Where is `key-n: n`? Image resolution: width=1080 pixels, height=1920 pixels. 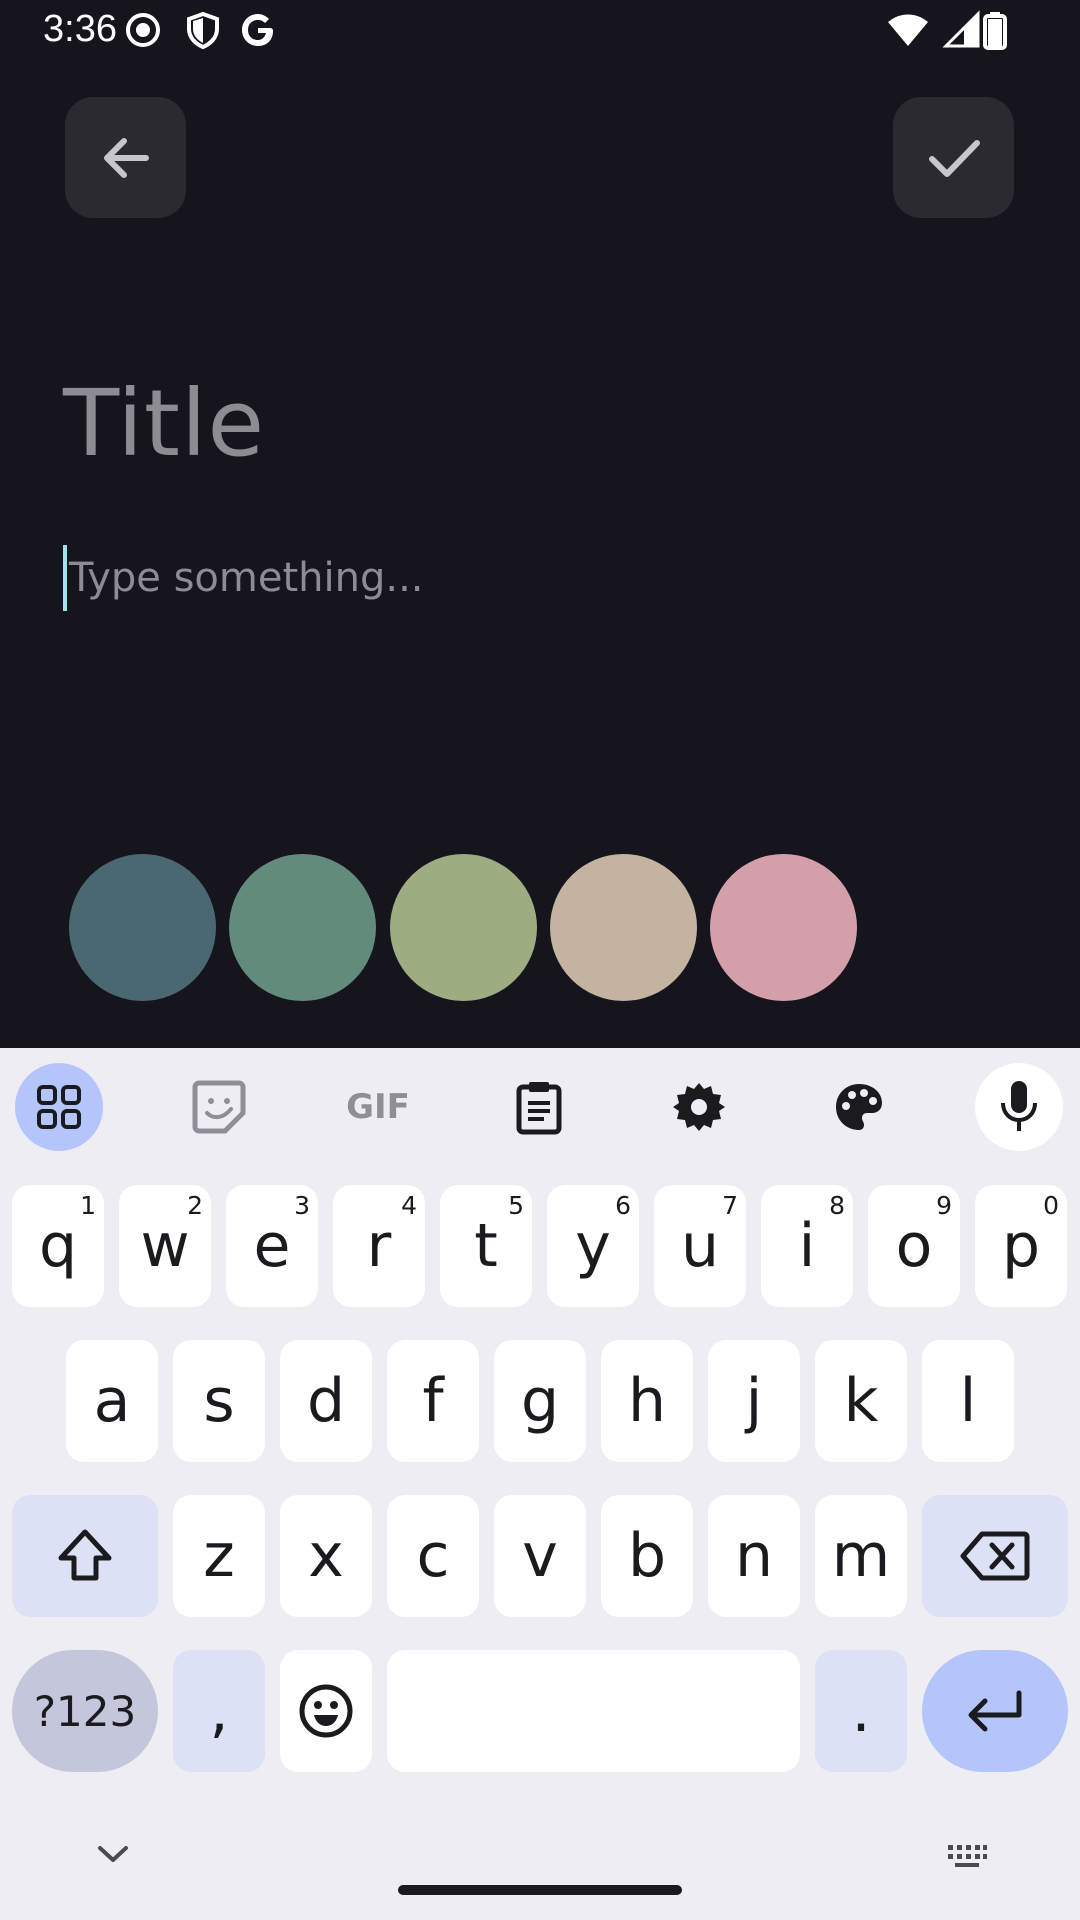
key-n: n is located at coordinates (754, 1556).